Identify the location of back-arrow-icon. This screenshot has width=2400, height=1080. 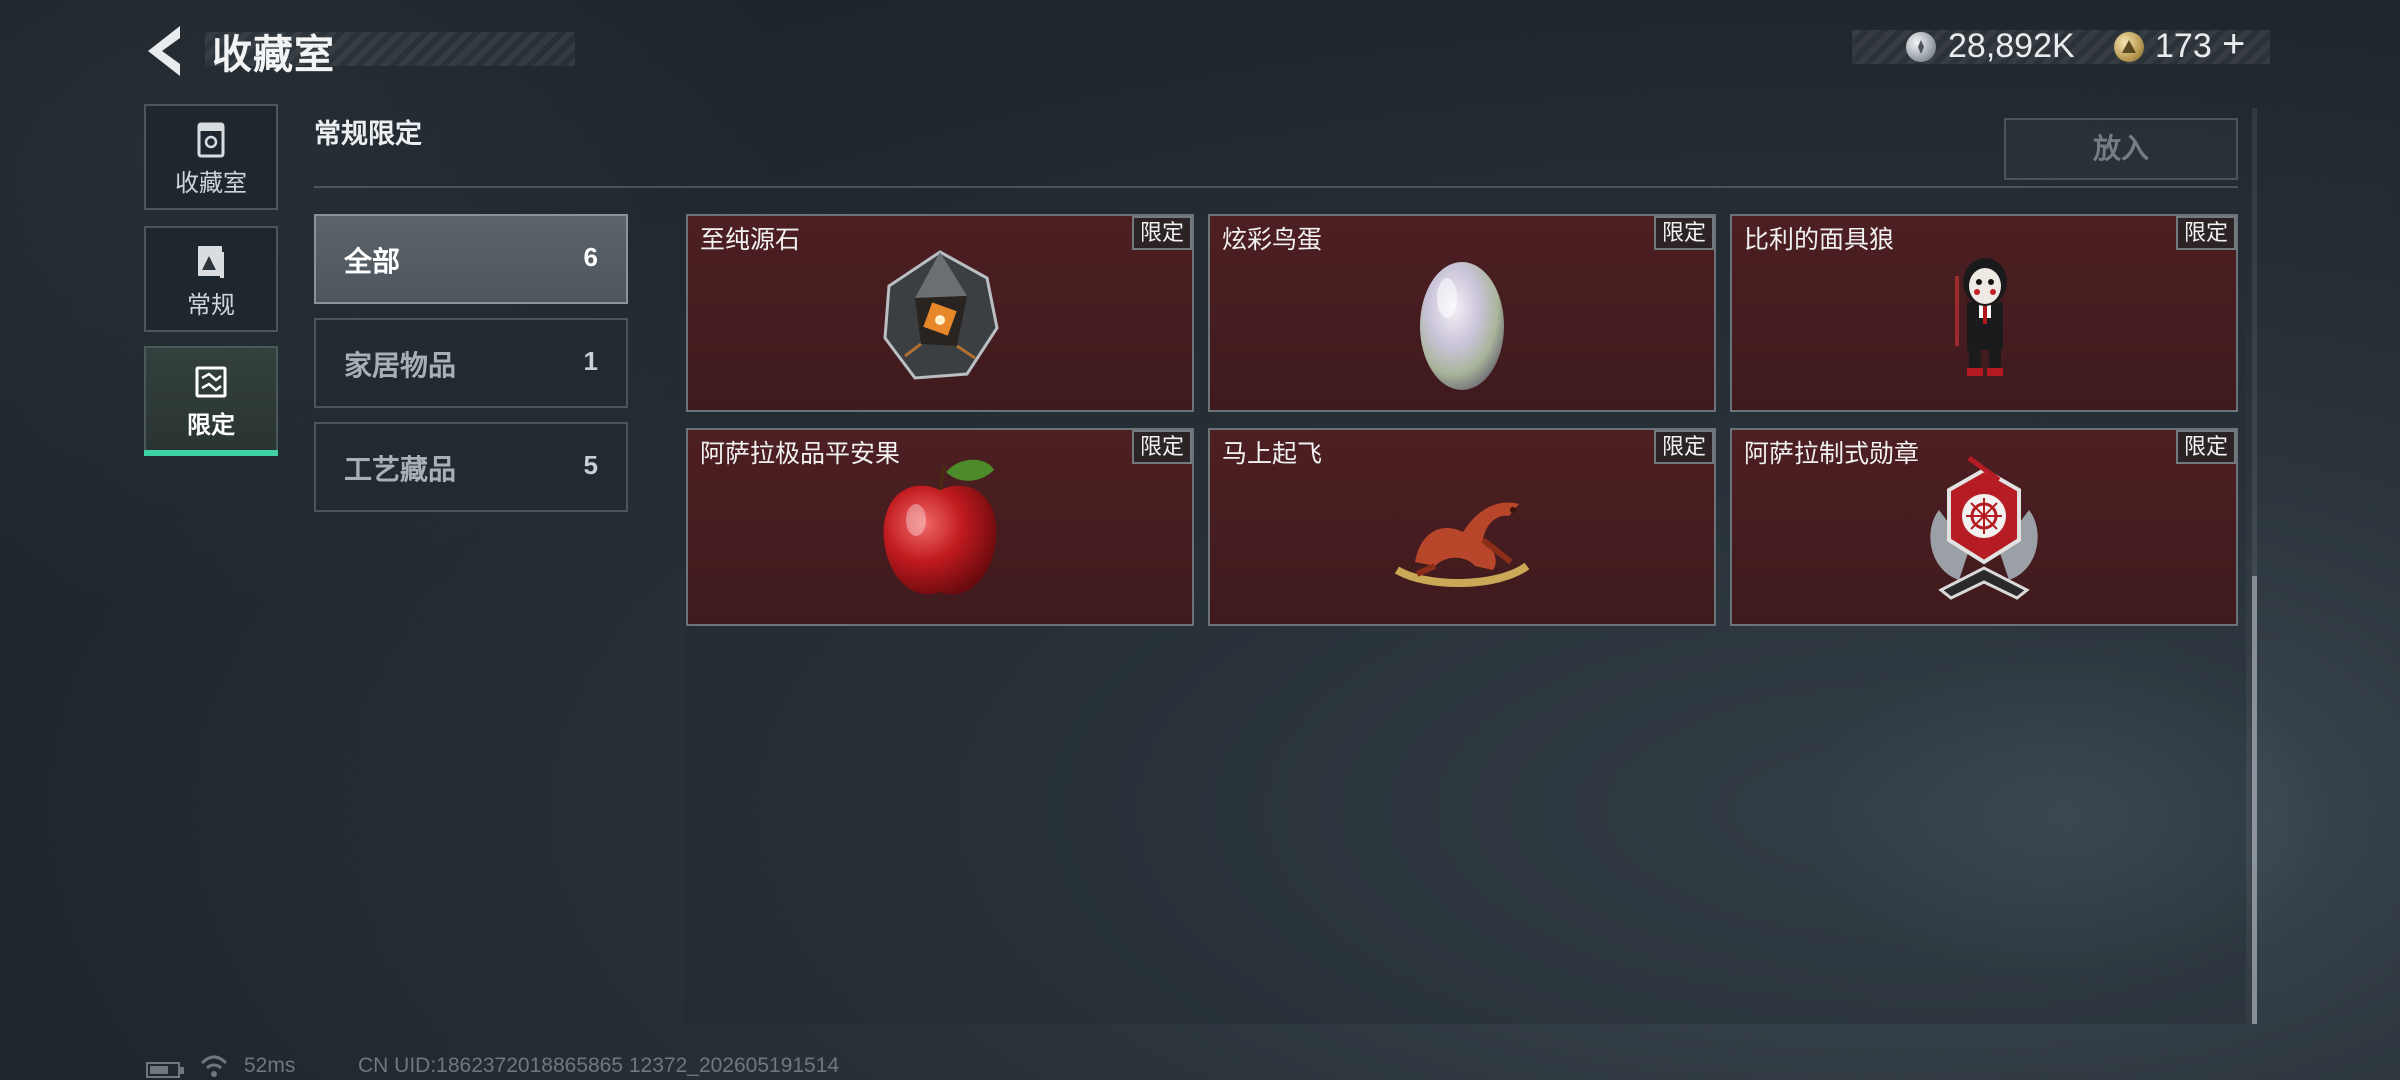
(164, 51).